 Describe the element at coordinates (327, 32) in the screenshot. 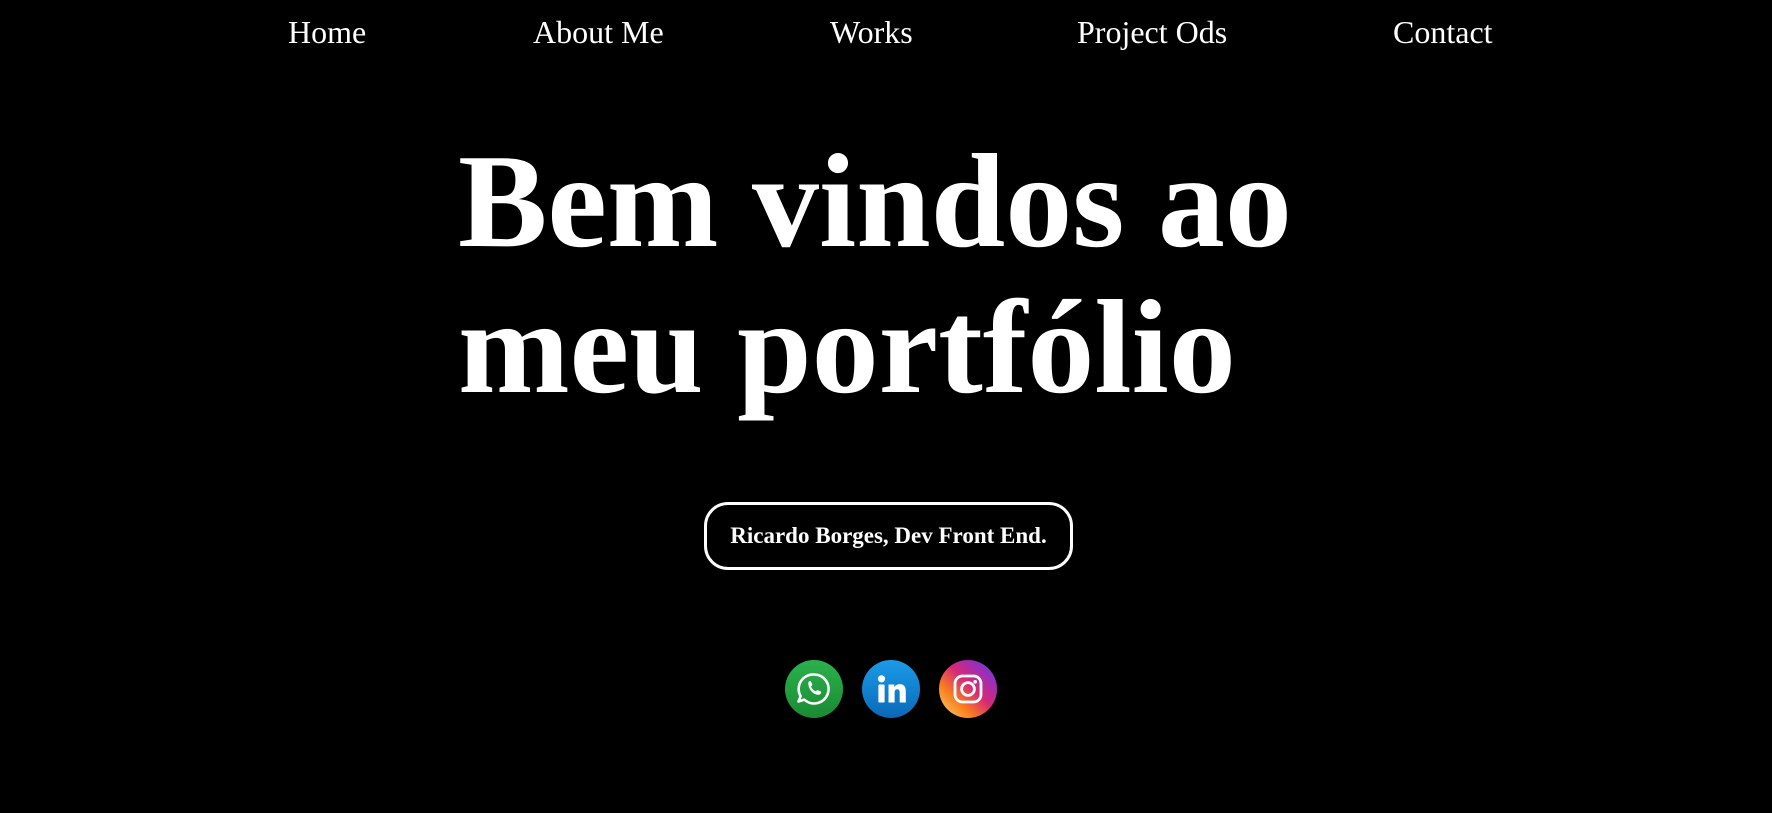

I see `nav-link-home: Home` at that location.